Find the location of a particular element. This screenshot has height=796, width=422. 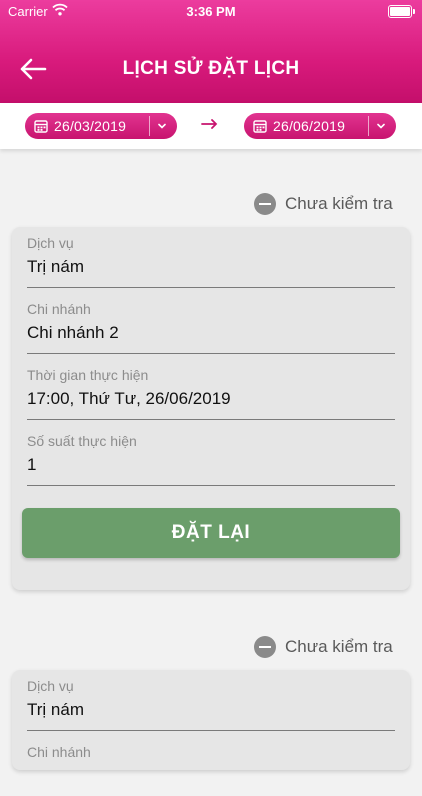

slots-value: 1 is located at coordinates (32, 464).